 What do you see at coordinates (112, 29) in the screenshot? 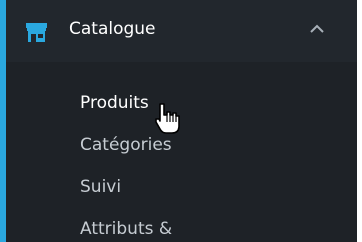
I see `catalogue-label: Catalogue` at bounding box center [112, 29].